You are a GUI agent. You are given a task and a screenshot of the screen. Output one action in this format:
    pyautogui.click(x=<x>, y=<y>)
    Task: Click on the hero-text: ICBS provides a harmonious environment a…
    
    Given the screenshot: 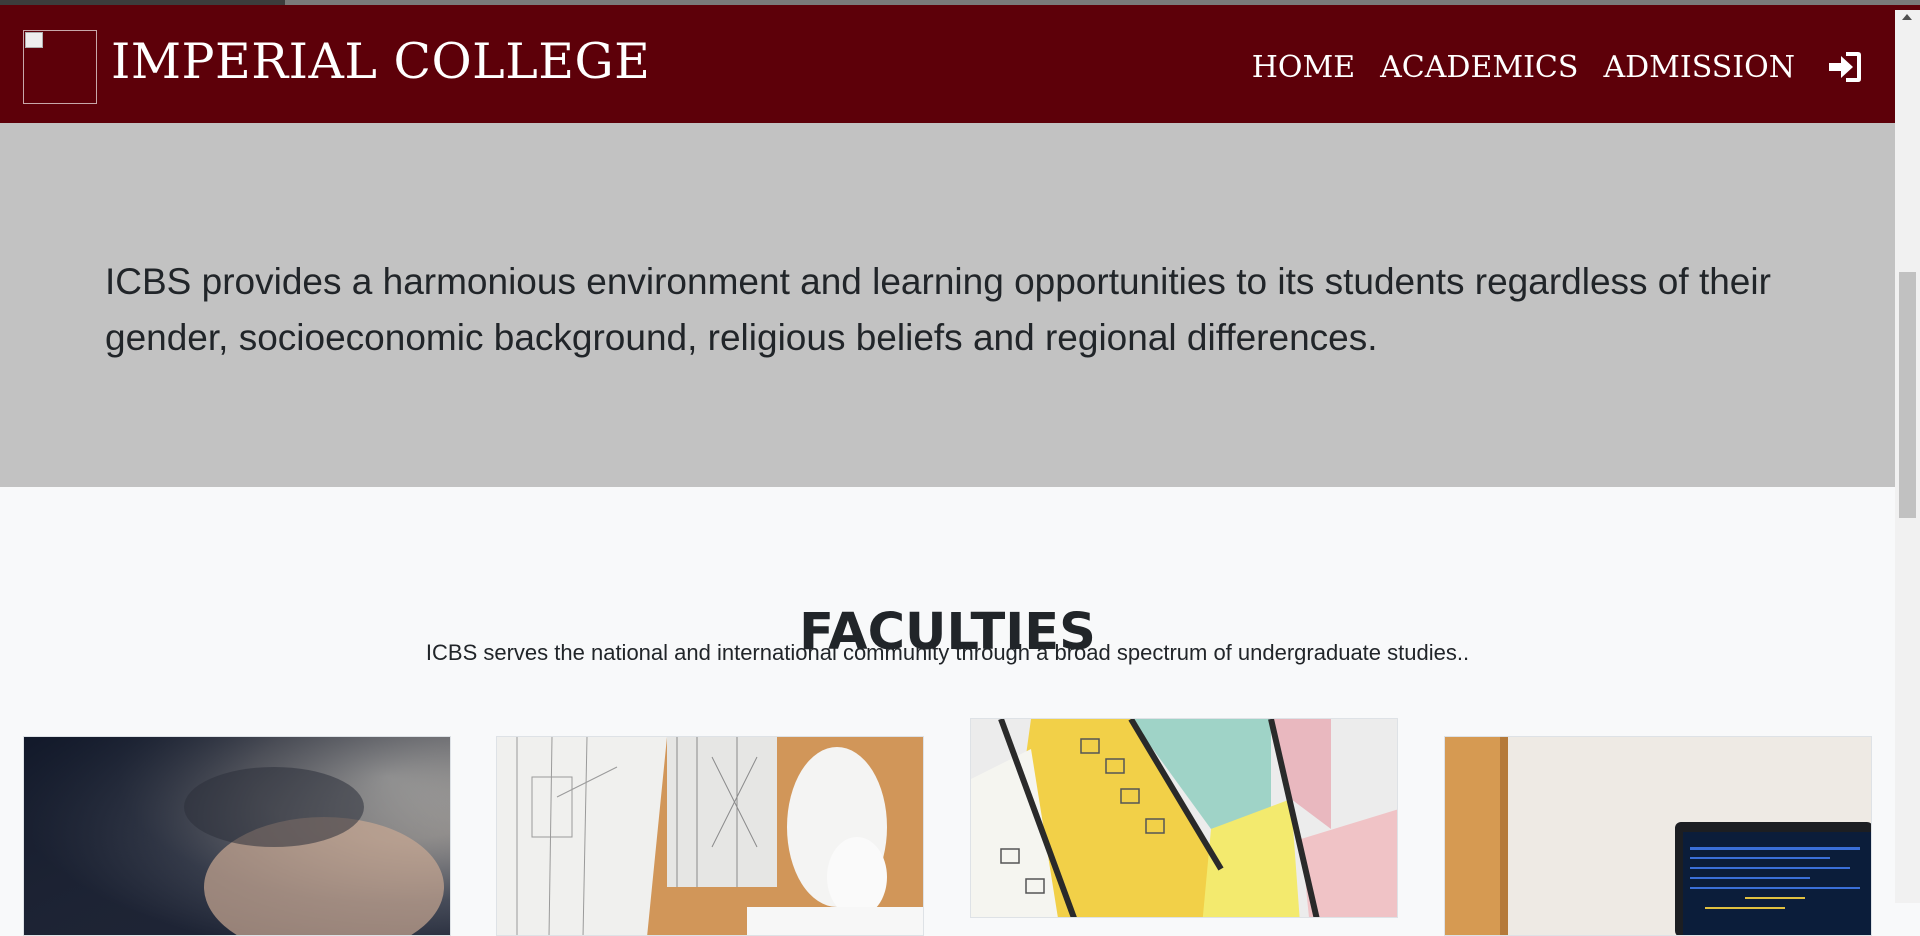 What is the action you would take?
    pyautogui.click(x=938, y=309)
    